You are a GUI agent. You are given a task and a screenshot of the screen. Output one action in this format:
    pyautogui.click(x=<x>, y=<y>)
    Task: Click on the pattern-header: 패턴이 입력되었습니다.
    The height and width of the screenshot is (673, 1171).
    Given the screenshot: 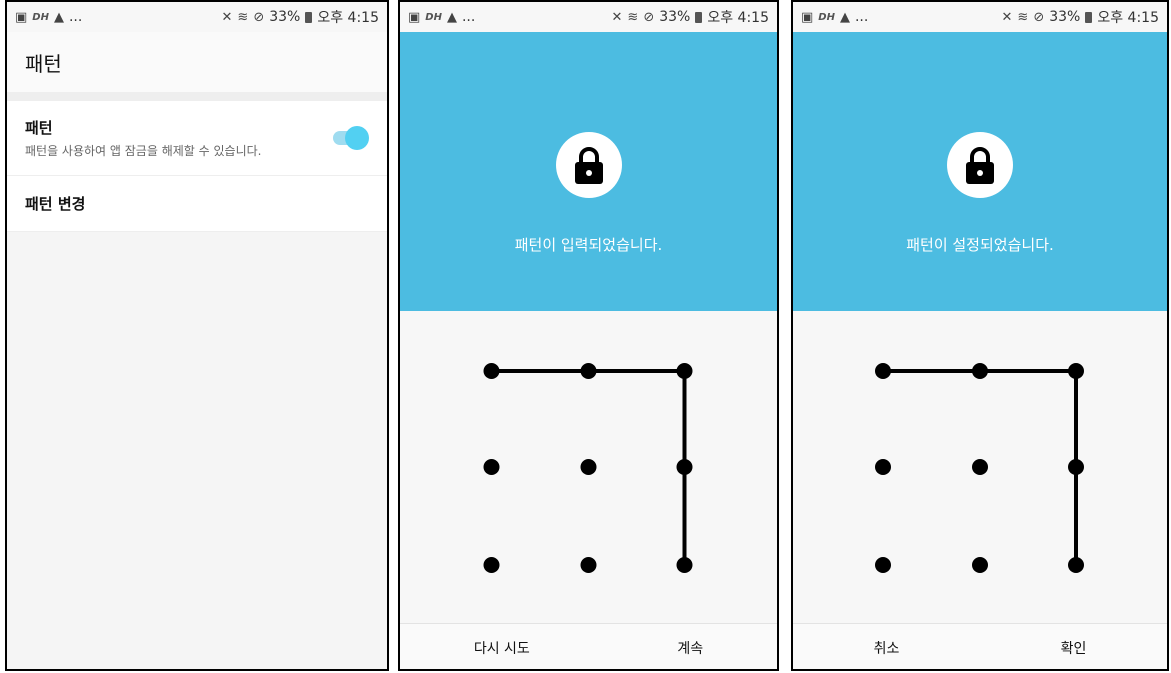 What is the action you would take?
    pyautogui.click(x=588, y=171)
    